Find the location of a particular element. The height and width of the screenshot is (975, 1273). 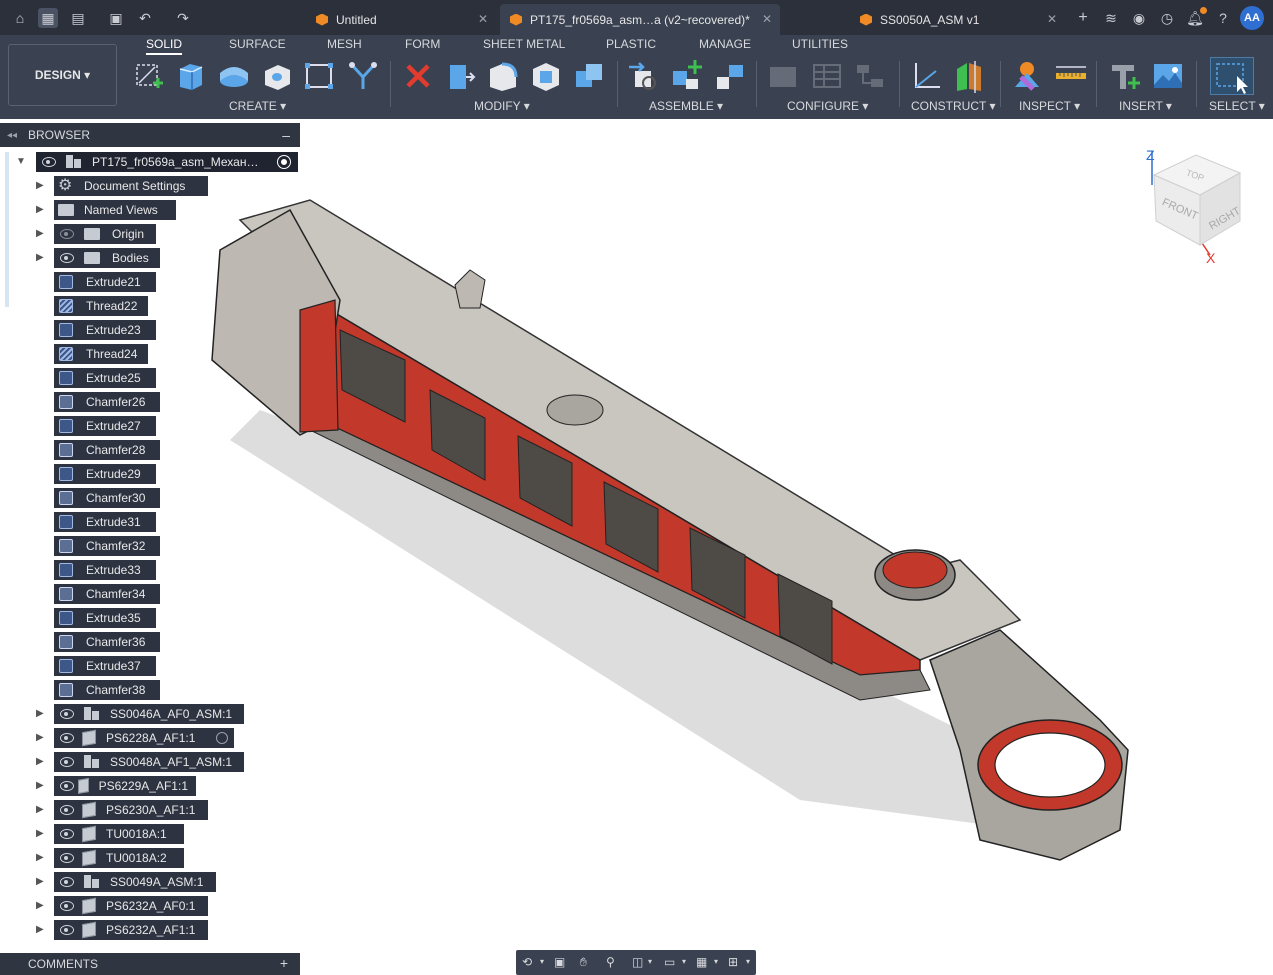

config-table-icon is located at coordinates (827, 76).